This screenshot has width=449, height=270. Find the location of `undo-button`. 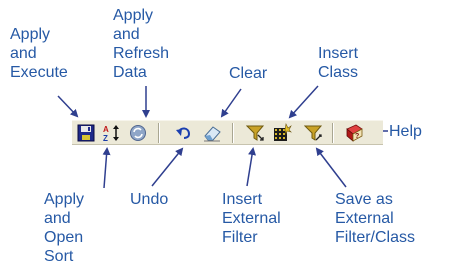

undo-button is located at coordinates (184, 133).